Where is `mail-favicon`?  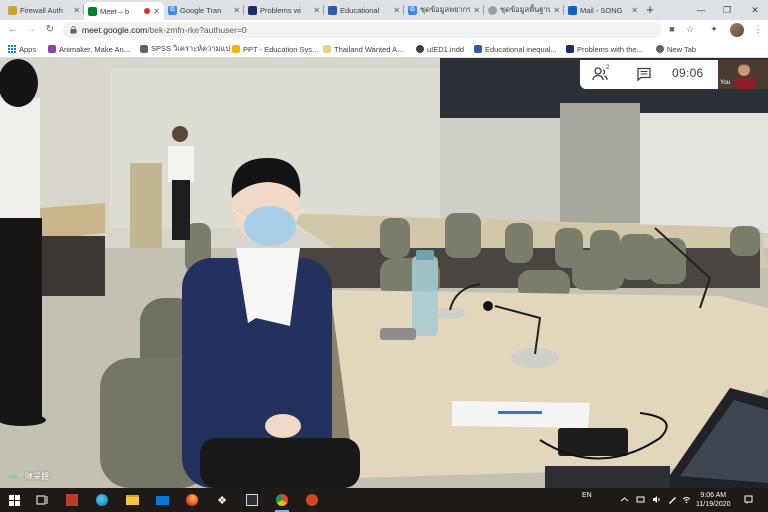 mail-favicon is located at coordinates (572, 10).